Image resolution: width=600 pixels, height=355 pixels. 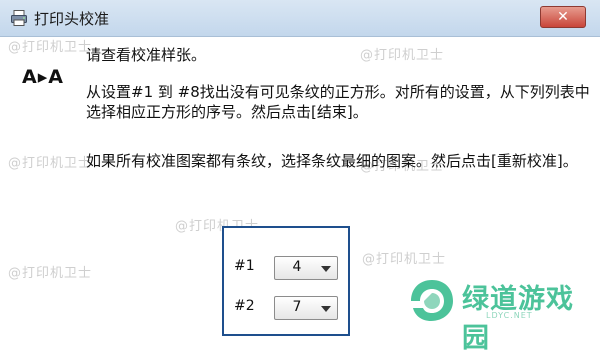 What do you see at coordinates (72, 19) in the screenshot?
I see `window-title: 打印头校准` at bounding box center [72, 19].